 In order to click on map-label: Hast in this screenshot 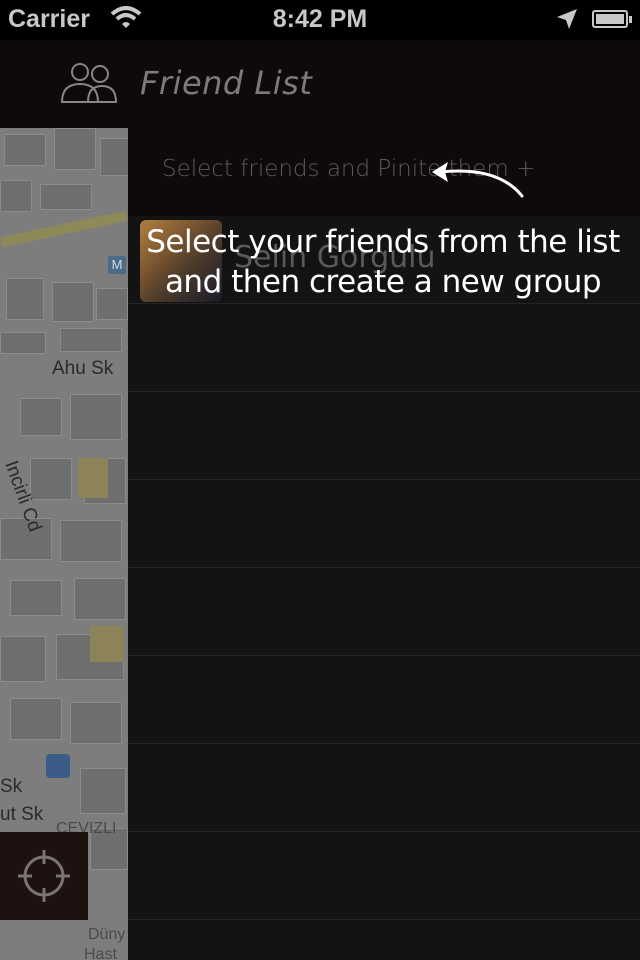, I will do `click(100, 953)`.